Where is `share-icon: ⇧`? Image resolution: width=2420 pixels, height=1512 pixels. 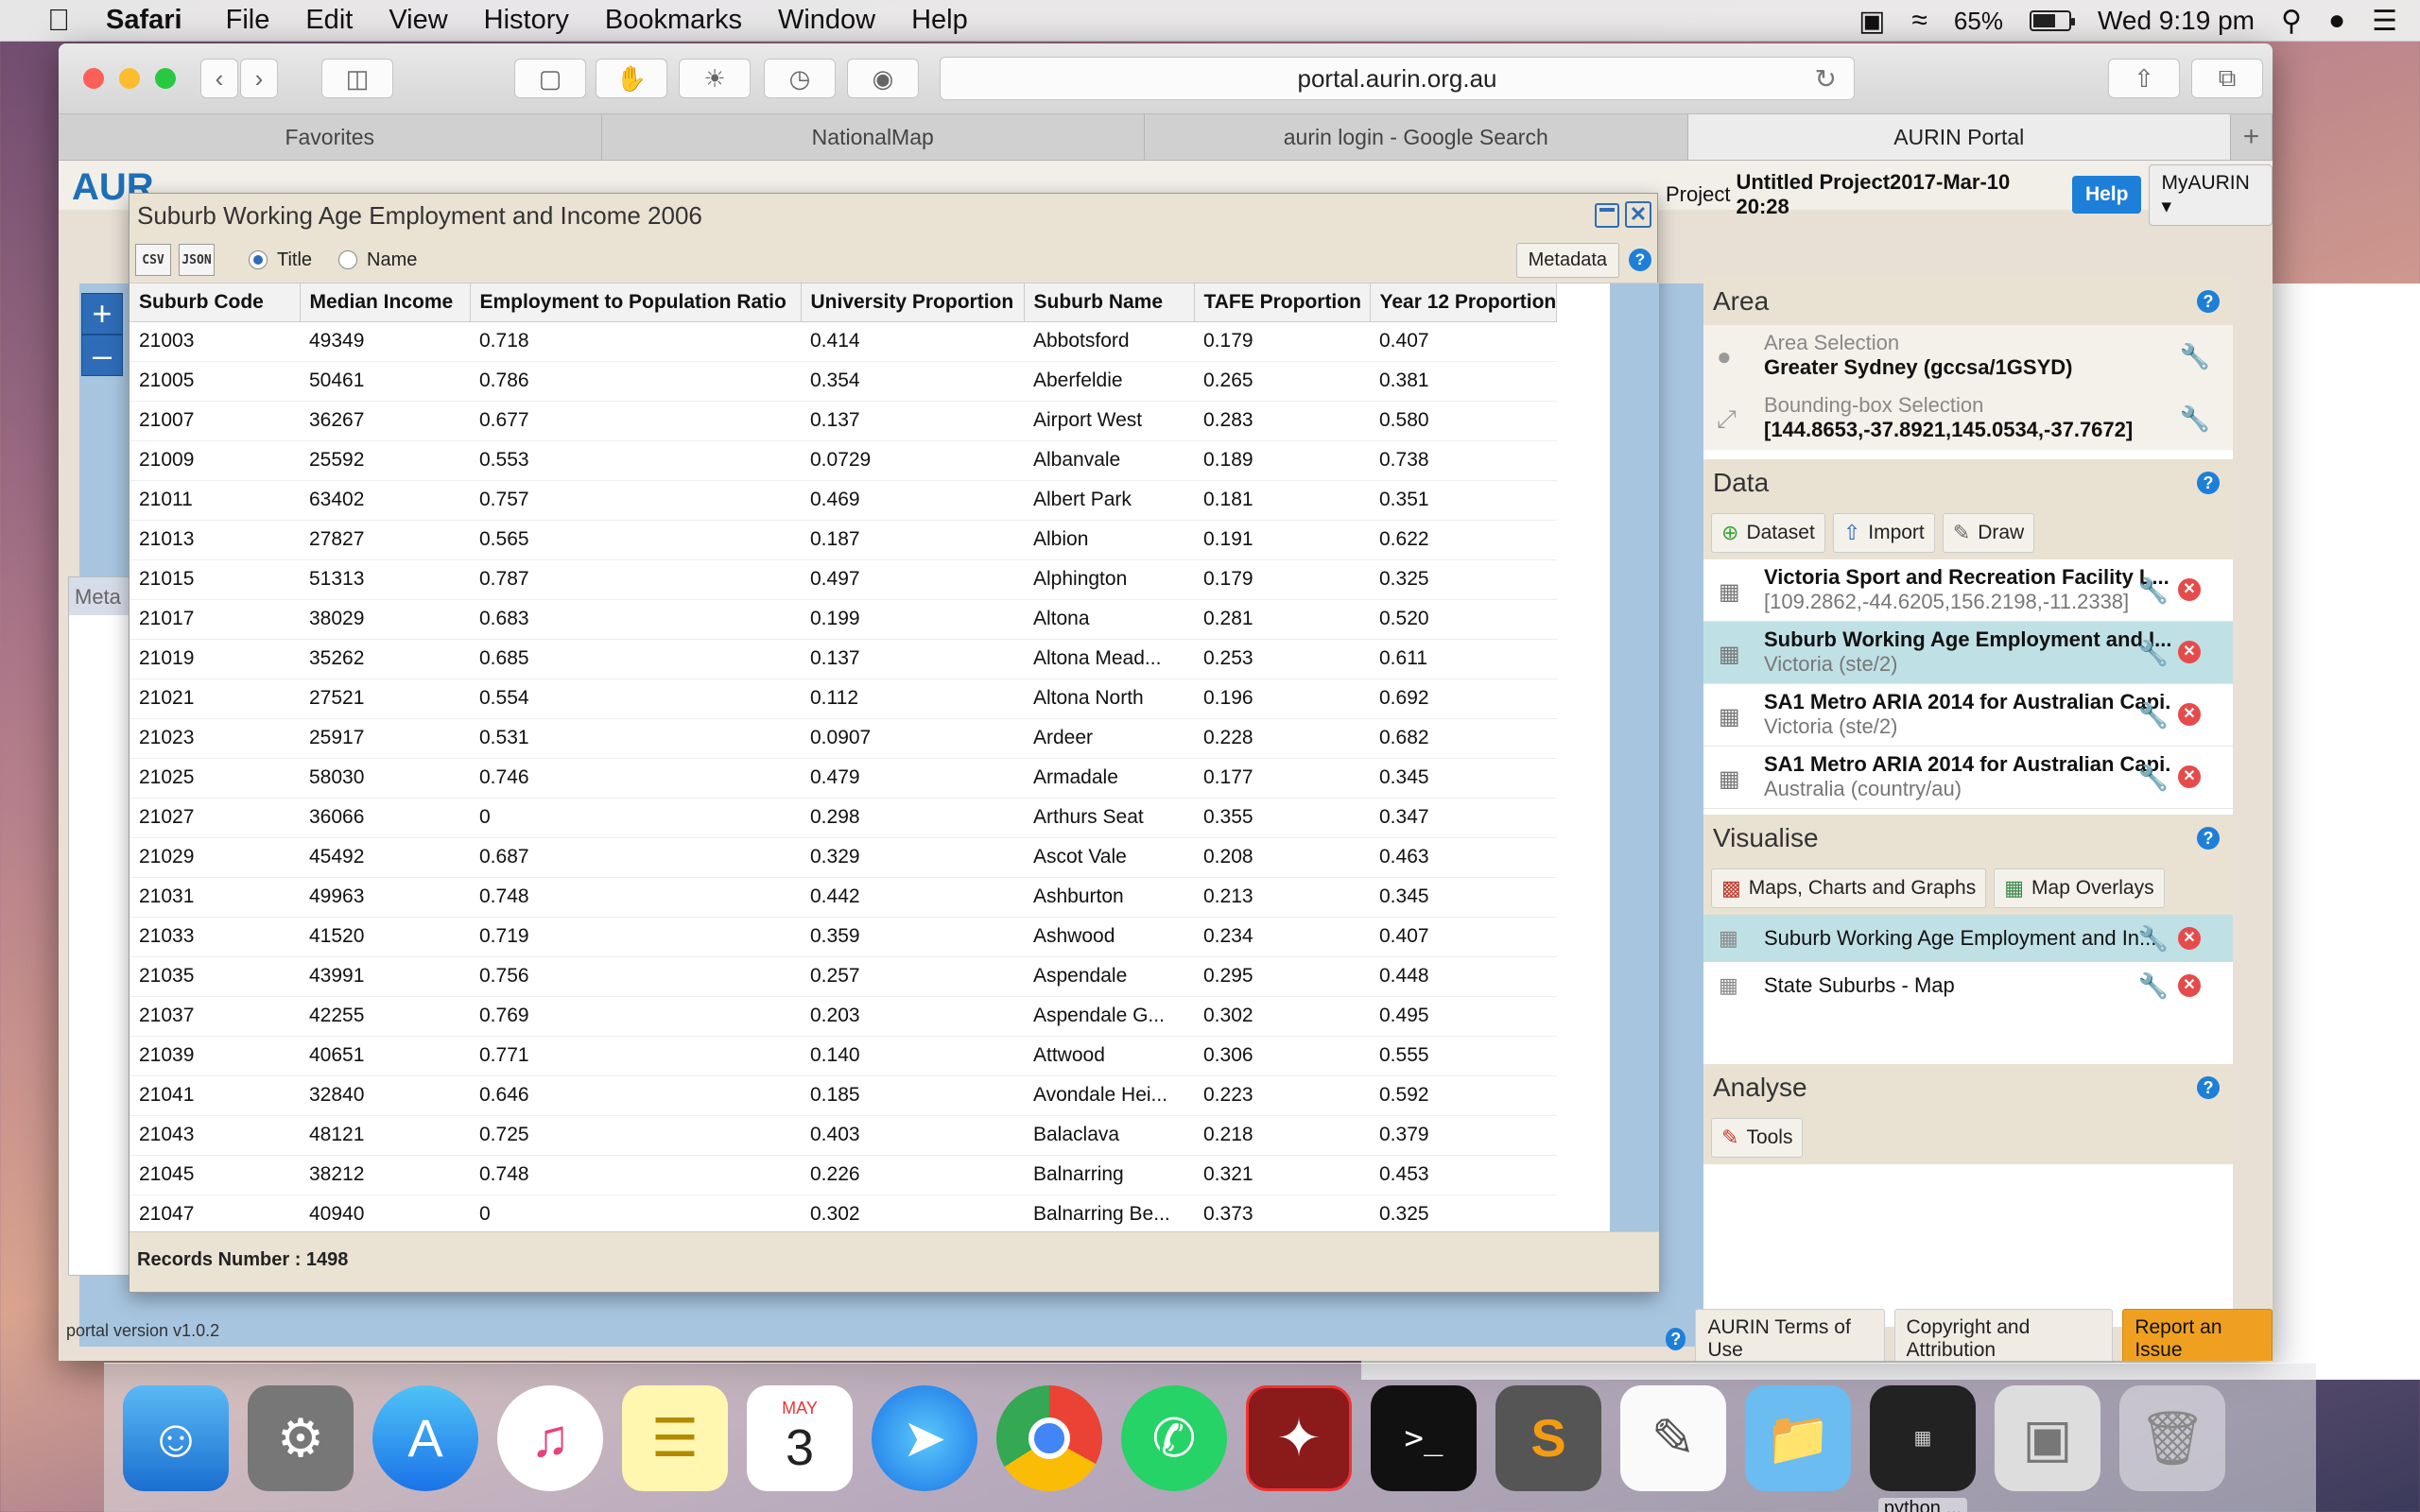
share-icon: ⇧ is located at coordinates (2144, 78).